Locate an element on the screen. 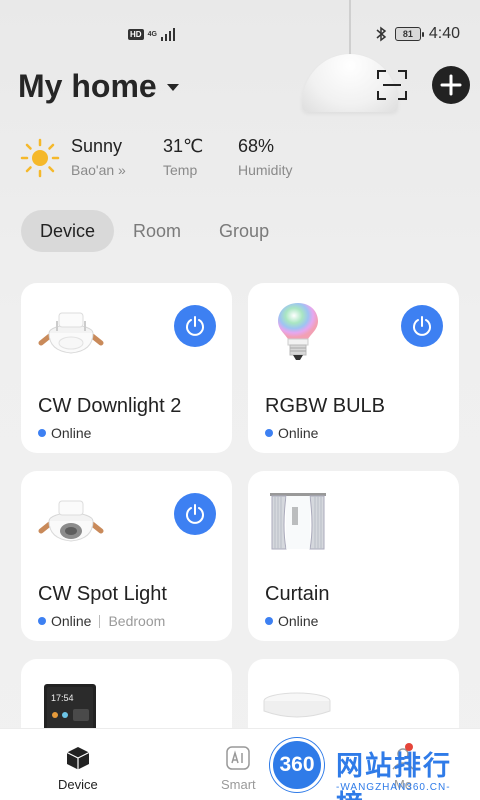 The height and width of the screenshot is (800, 480). location-text: Bao'an is located at coordinates (93, 170).